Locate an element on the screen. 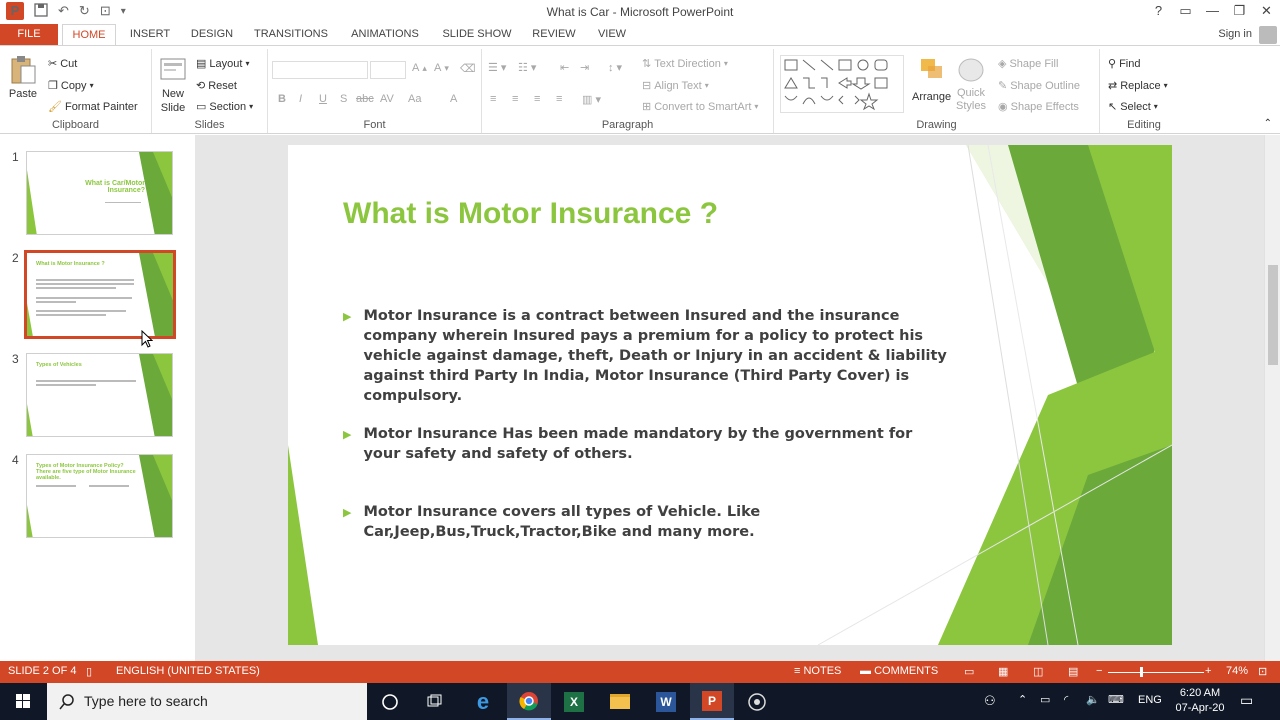  slide-thumbnail-3: Types of Vehicles is located at coordinates (99, 395).